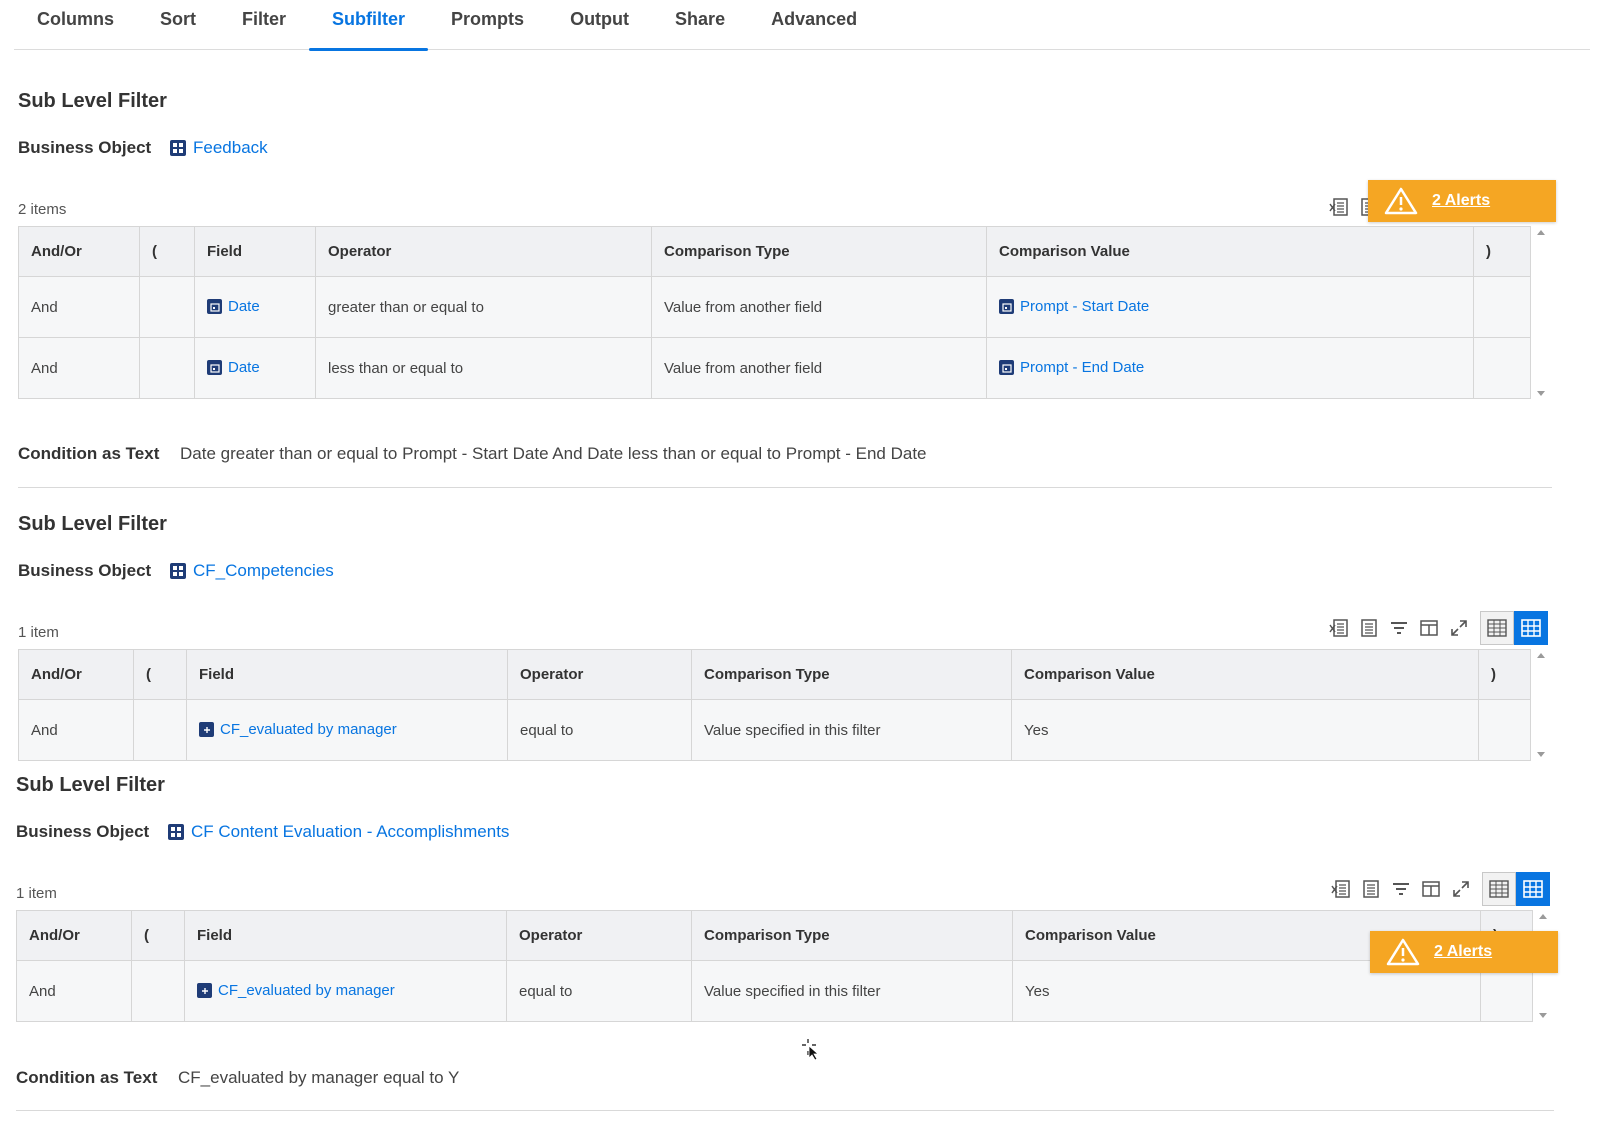 The image size is (1600, 1144). Describe the element at coordinates (89, 453) in the screenshot. I see `condition-label: Condition as Text` at that location.